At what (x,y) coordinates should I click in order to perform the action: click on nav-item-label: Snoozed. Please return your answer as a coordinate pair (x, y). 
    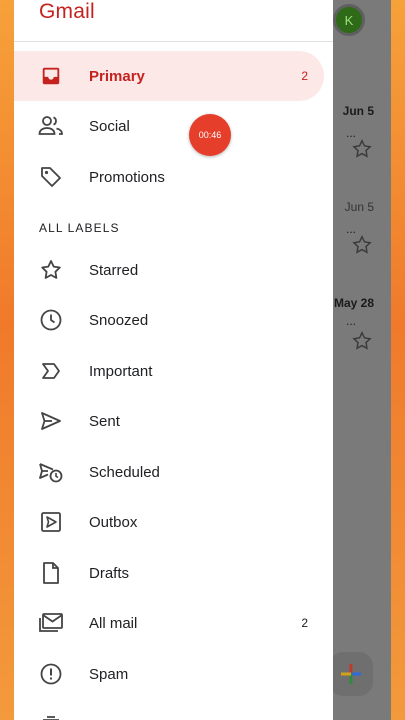
    Looking at the image, I should click on (119, 320).